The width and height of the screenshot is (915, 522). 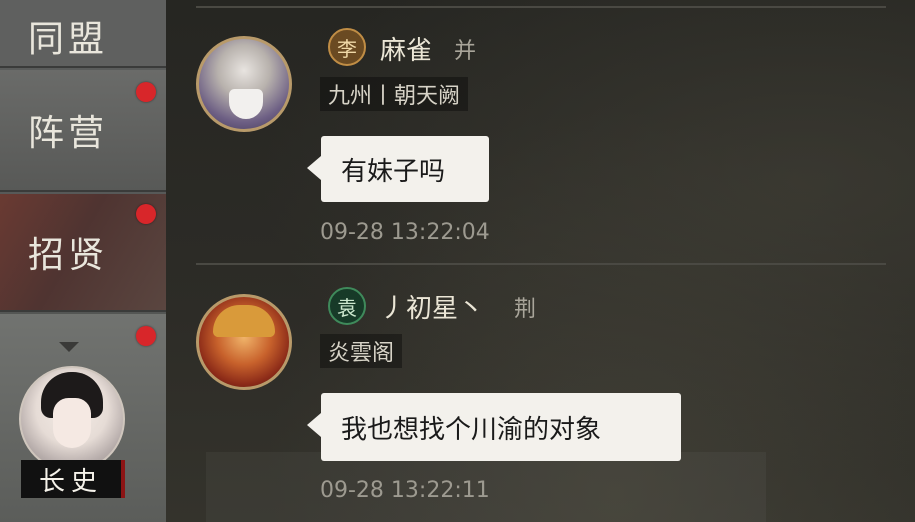 What do you see at coordinates (406, 48) in the screenshot?
I see `username: 麻雀` at bounding box center [406, 48].